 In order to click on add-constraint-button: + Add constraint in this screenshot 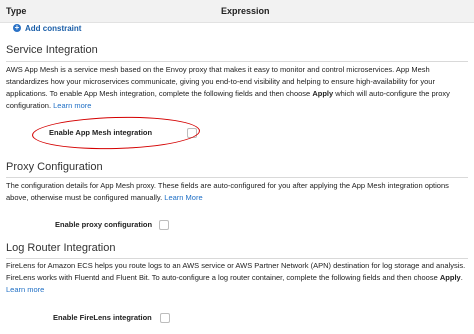, I will do `click(47, 28)`.